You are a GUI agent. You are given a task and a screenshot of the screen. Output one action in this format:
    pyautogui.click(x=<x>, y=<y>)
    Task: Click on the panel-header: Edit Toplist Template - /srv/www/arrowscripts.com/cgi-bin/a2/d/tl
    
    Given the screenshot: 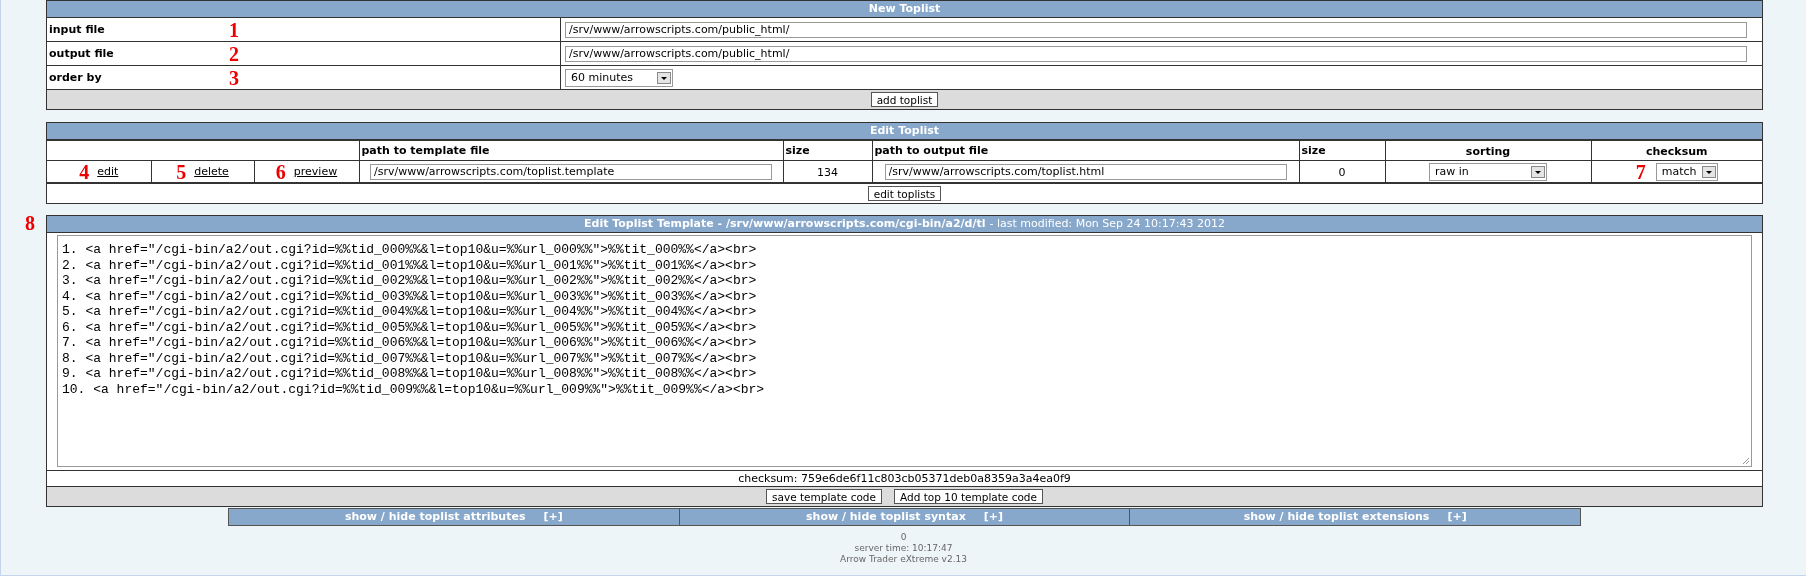 What is the action you would take?
    pyautogui.click(x=785, y=223)
    